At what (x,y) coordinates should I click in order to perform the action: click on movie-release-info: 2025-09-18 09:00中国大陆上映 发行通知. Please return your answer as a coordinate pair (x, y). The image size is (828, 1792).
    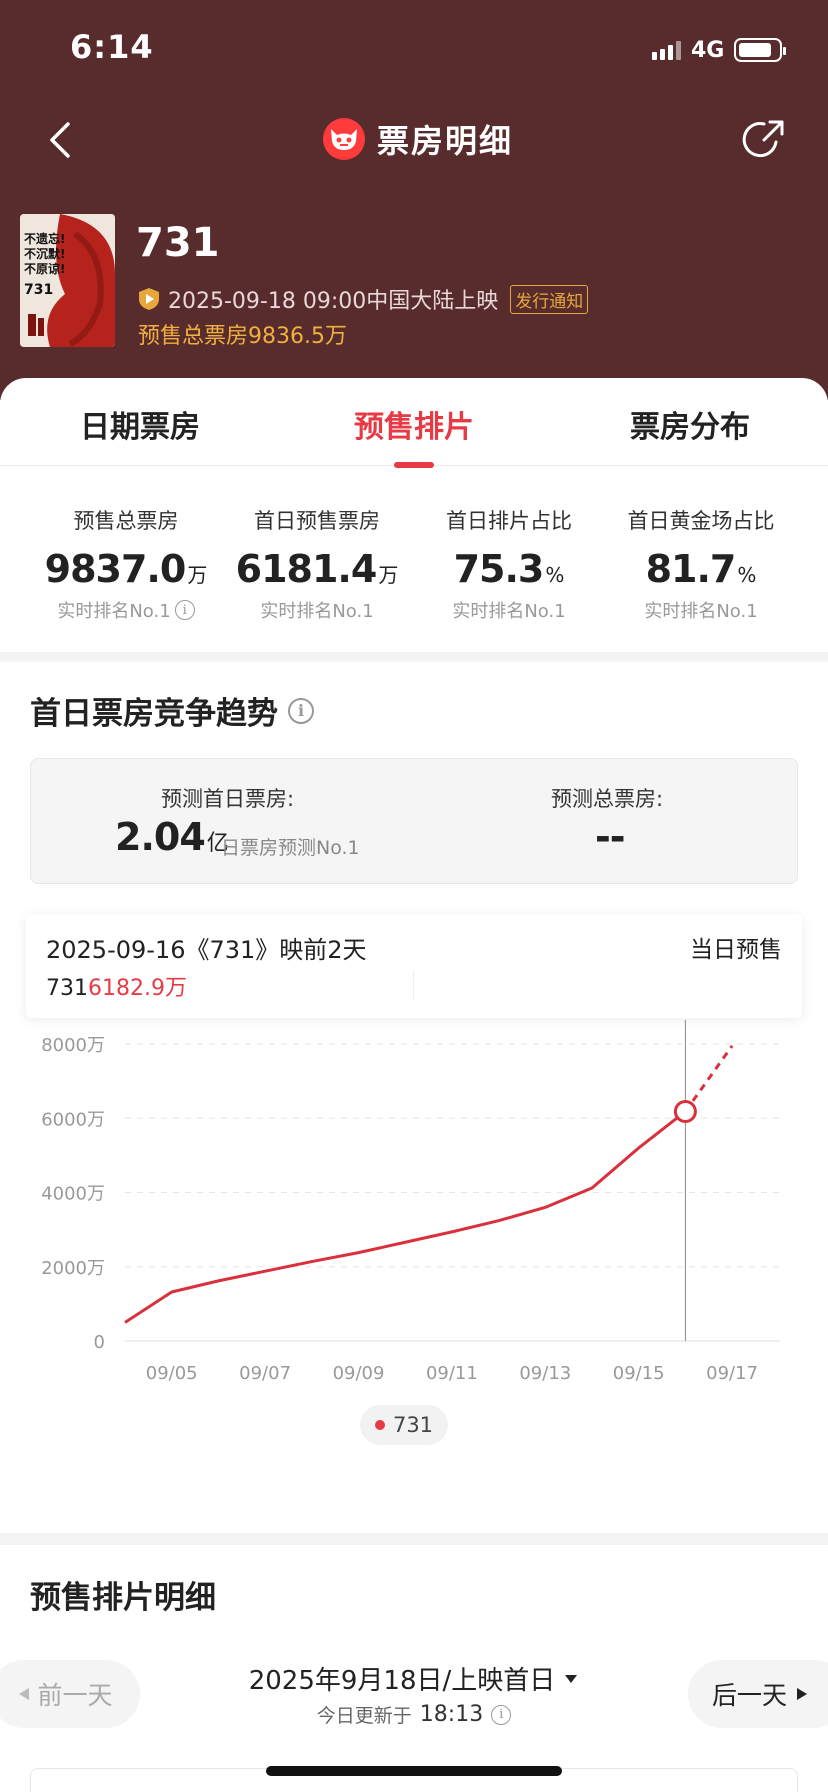
    Looking at the image, I should click on (363, 299).